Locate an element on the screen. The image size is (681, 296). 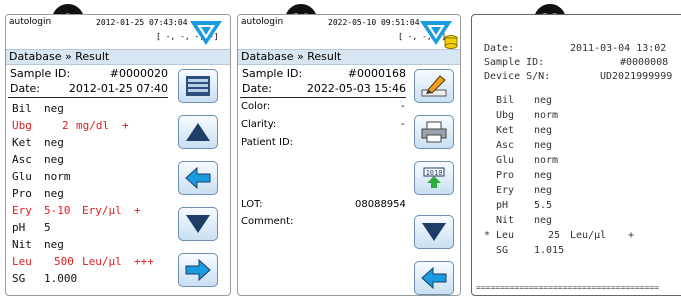
printout-name: Glu is located at coordinates (505, 160).